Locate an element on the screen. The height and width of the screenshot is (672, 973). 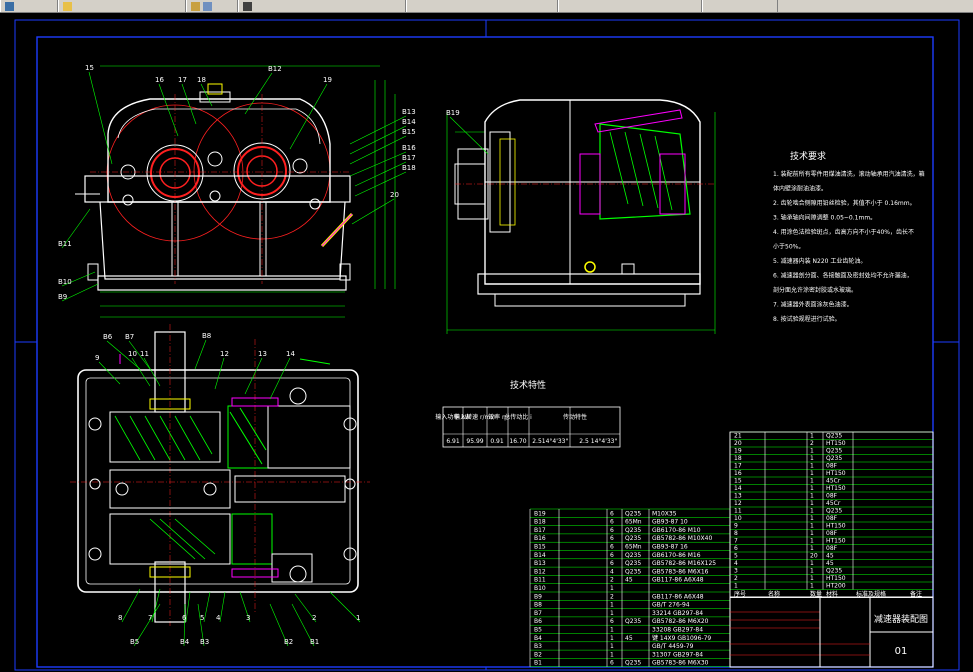
bom-cell: 08F is located at coordinates (832, 496).